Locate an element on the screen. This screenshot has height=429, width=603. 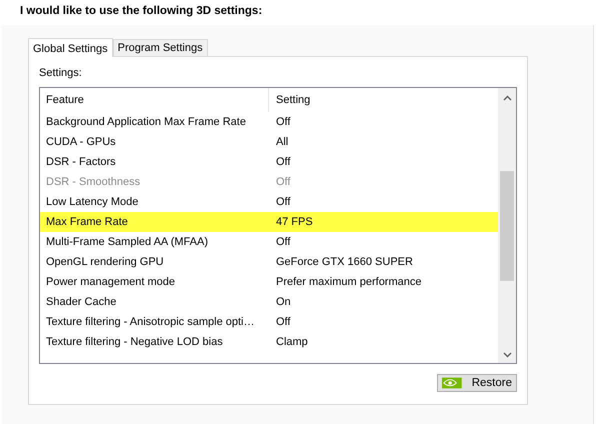
column-header: Setting is located at coordinates (289, 100).